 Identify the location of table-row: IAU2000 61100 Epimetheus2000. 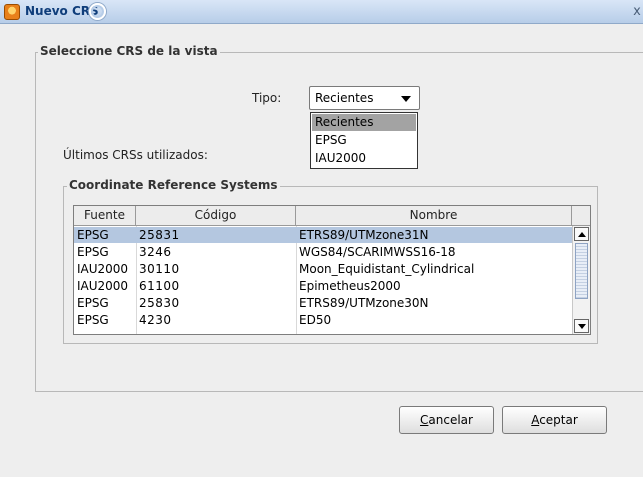
(323, 286).